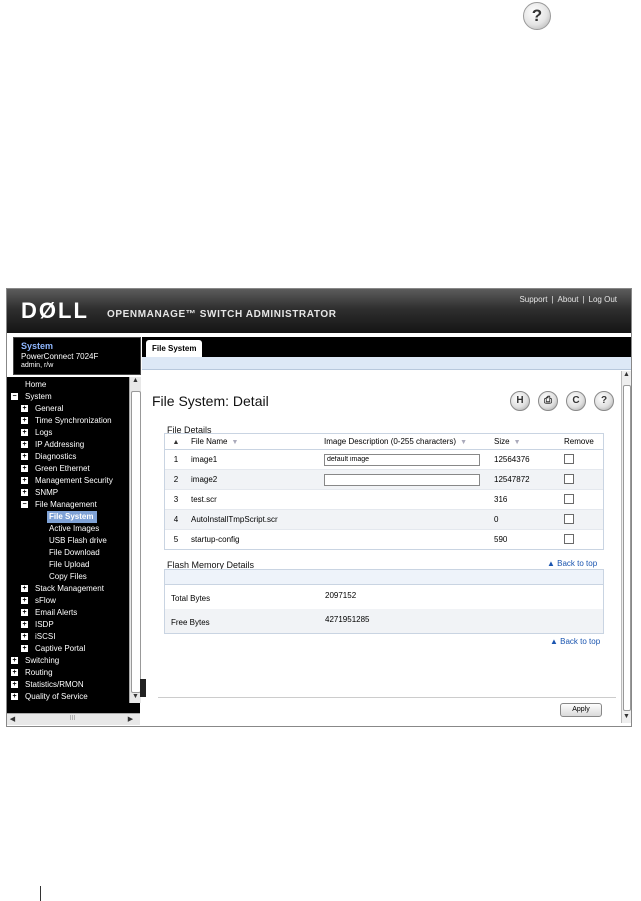 The width and height of the screenshot is (641, 901). What do you see at coordinates (28, 385) in the screenshot?
I see `nav-item: Home` at bounding box center [28, 385].